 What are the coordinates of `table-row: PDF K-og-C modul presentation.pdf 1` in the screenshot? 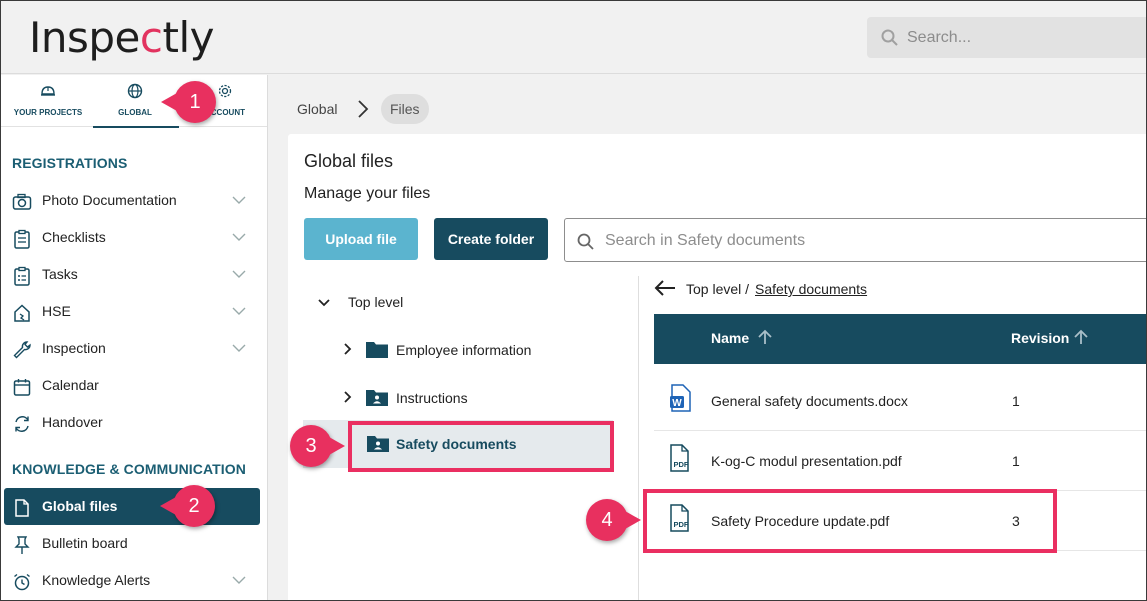 It's located at (900, 461).